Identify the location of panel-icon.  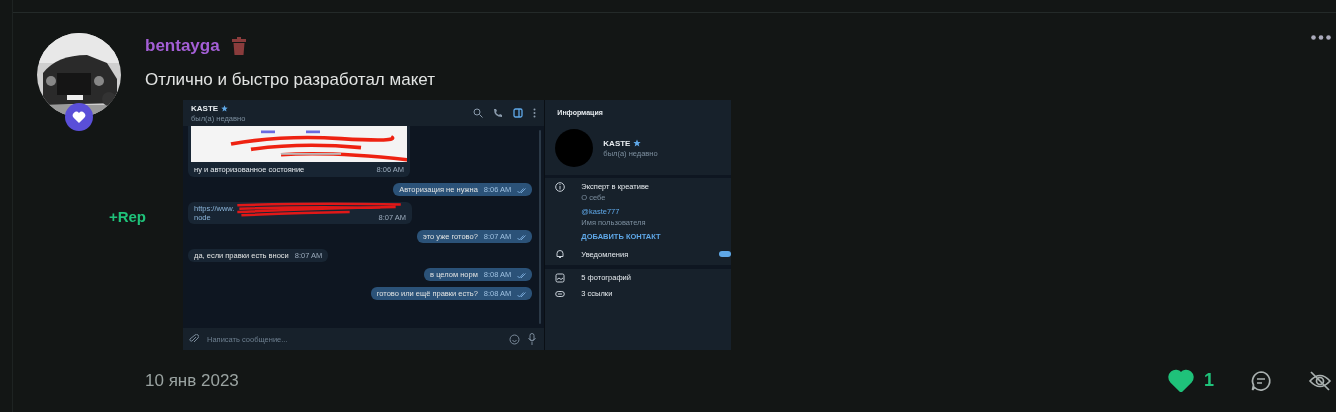
(518, 113).